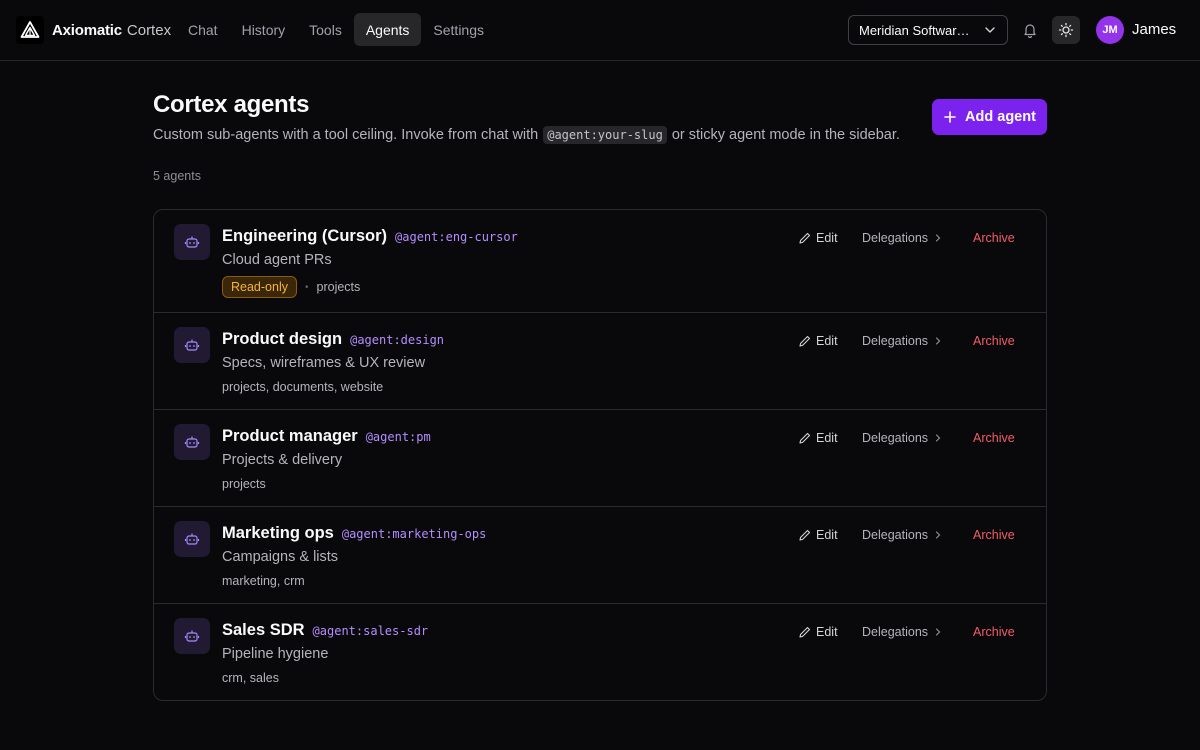  Describe the element at coordinates (605, 135) in the screenshot. I see `subtitle-code-chip: @agent:your-slug` at that location.